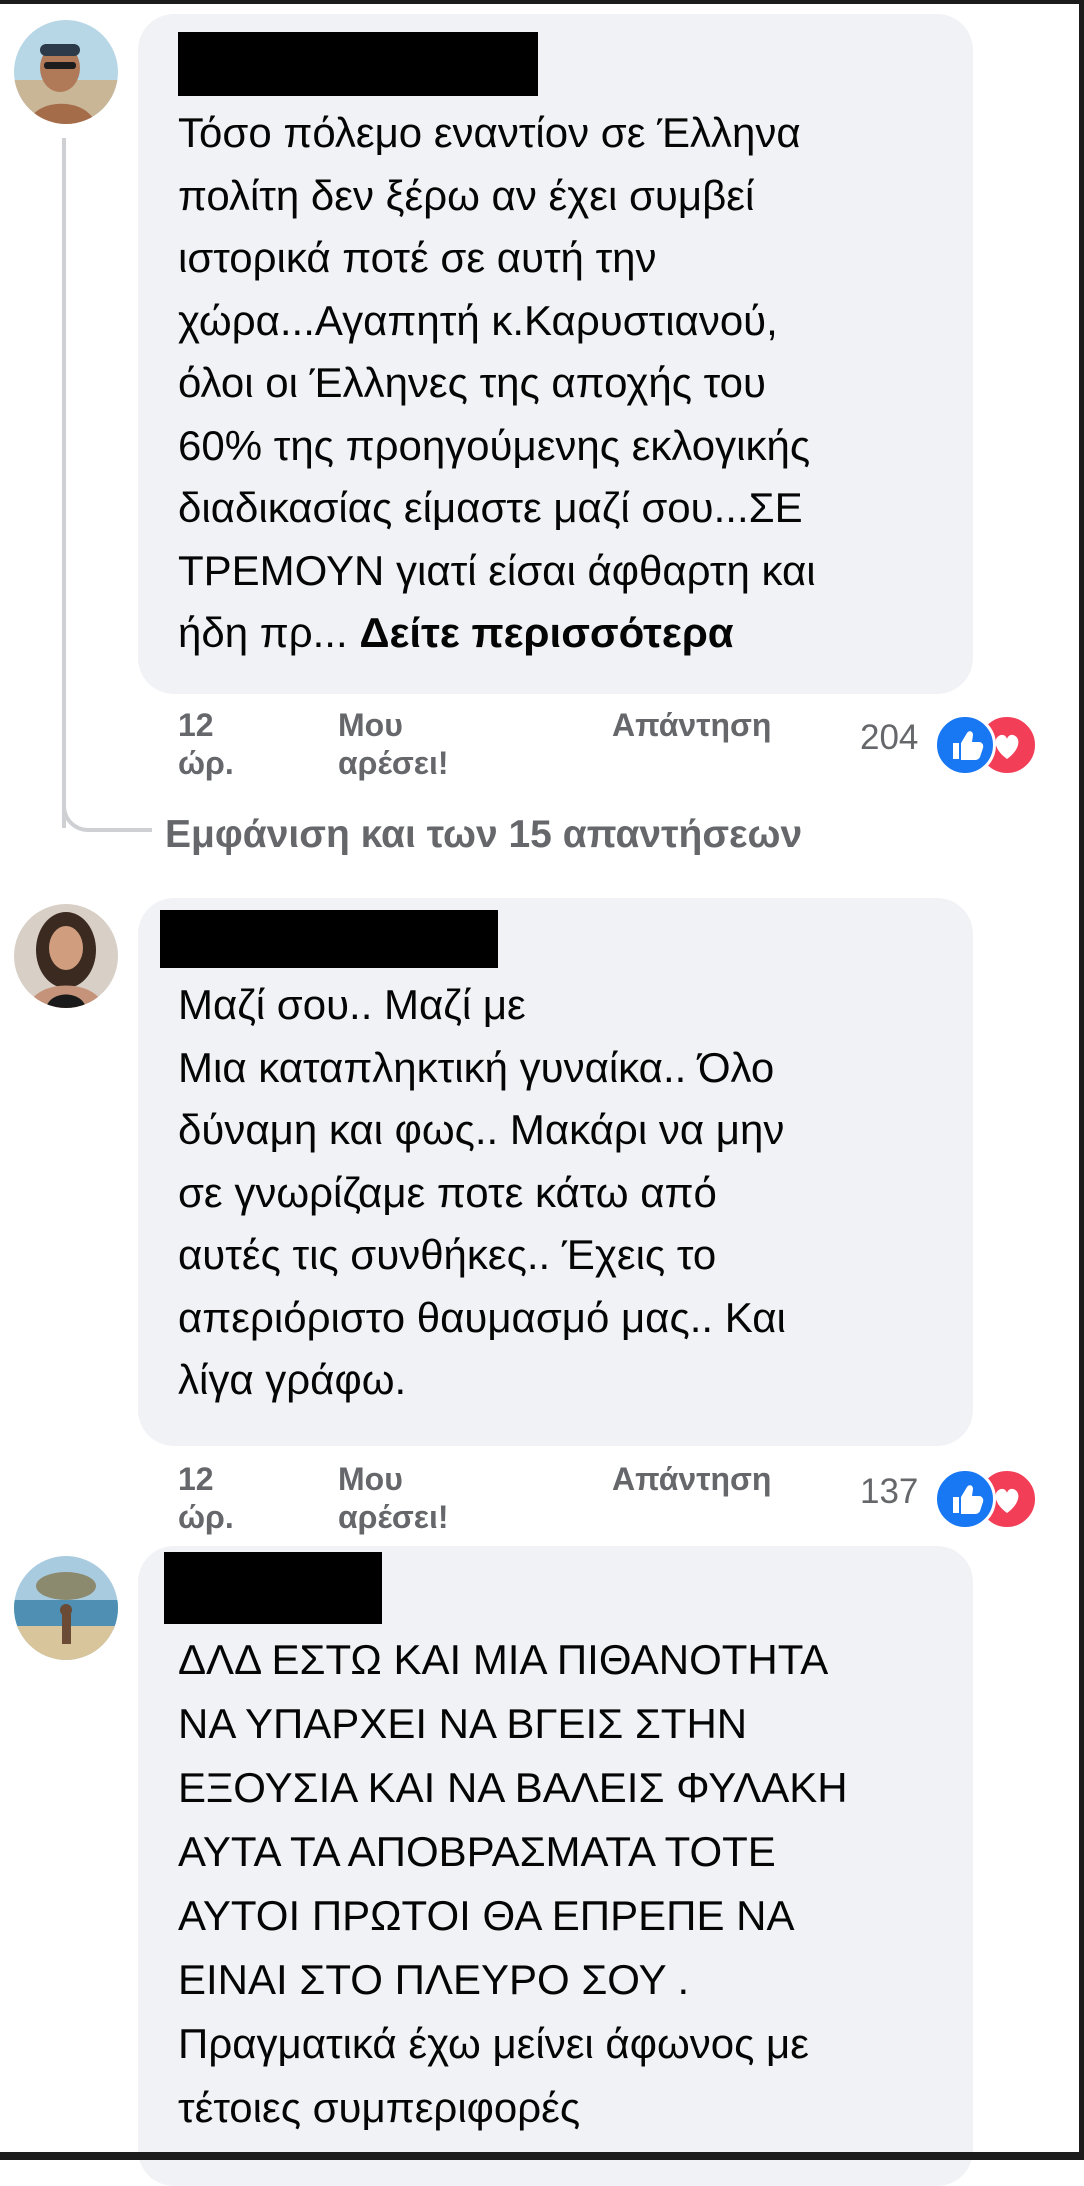  Describe the element at coordinates (483, 835) in the screenshot. I see `view-replies-link: Εμφάνιση και των 15 απαντήσεων` at that location.